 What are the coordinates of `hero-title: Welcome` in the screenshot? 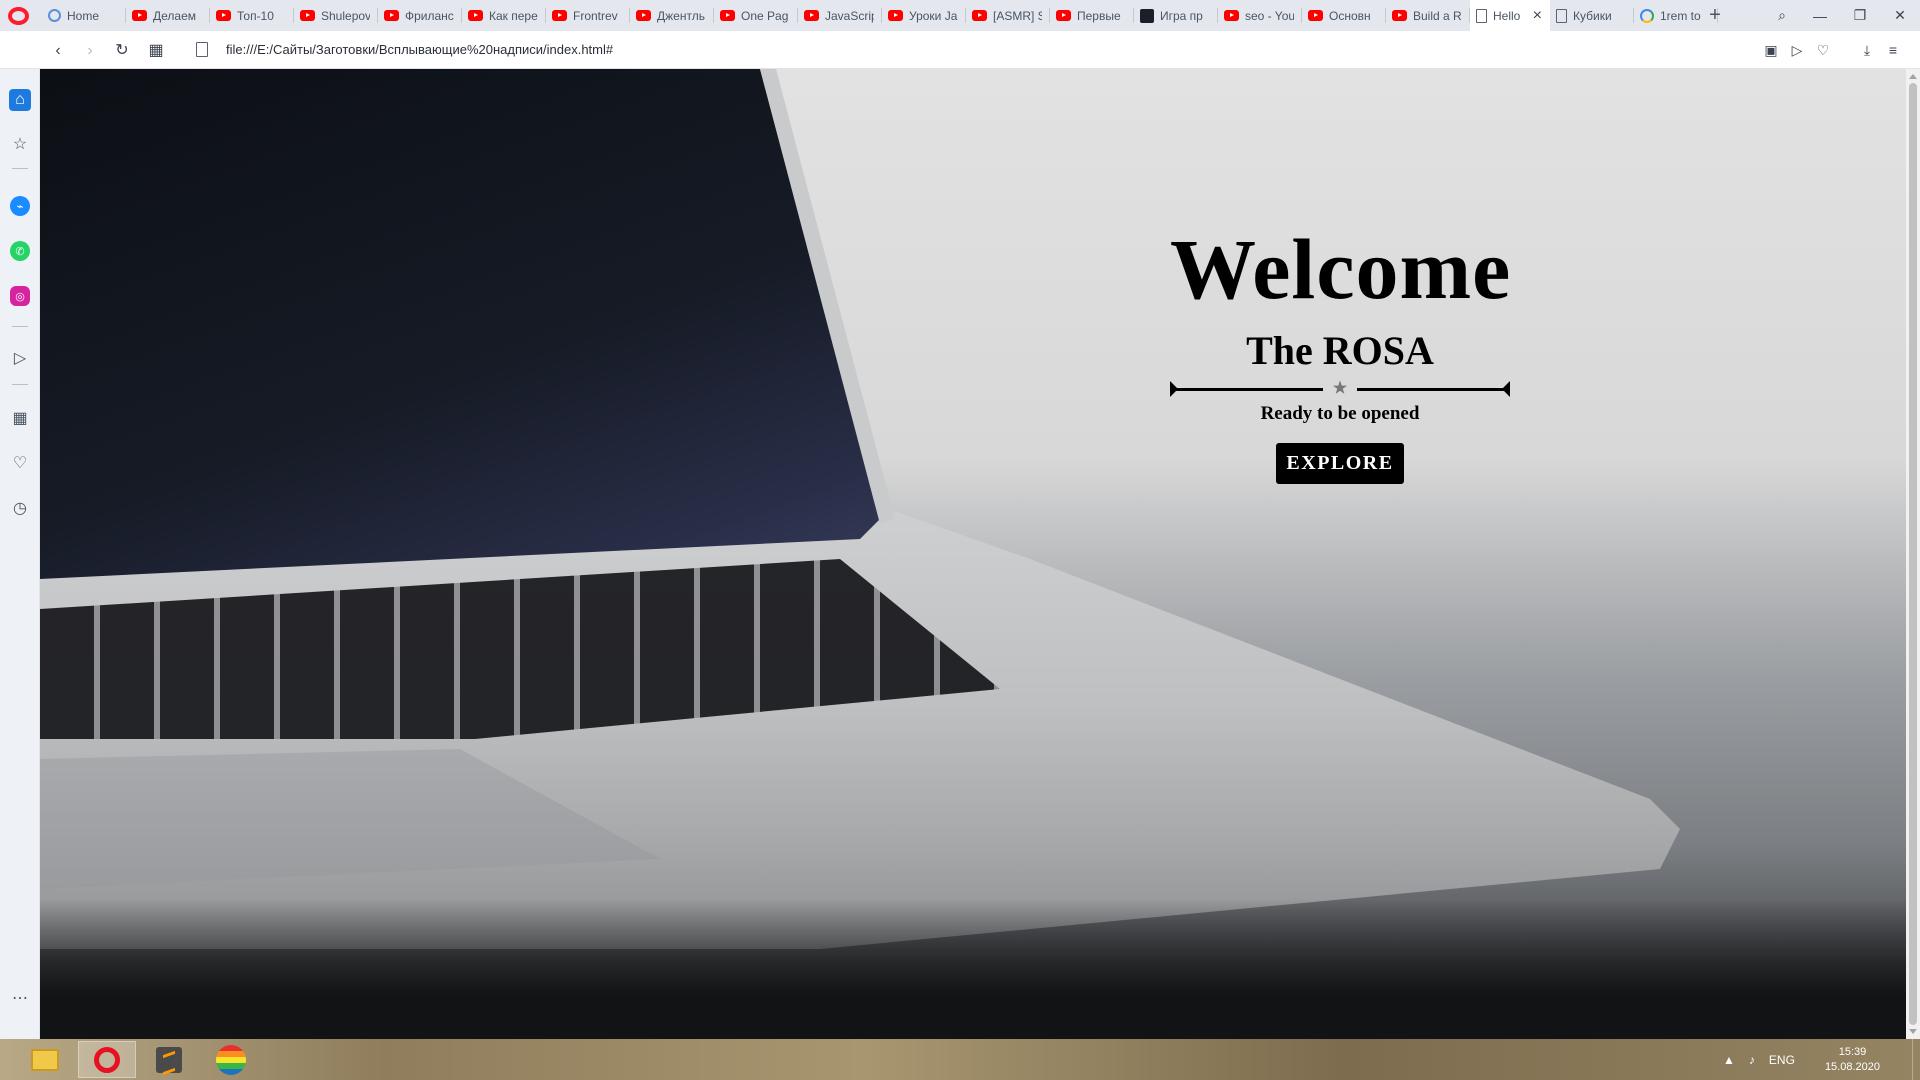 It's located at (1341, 269).